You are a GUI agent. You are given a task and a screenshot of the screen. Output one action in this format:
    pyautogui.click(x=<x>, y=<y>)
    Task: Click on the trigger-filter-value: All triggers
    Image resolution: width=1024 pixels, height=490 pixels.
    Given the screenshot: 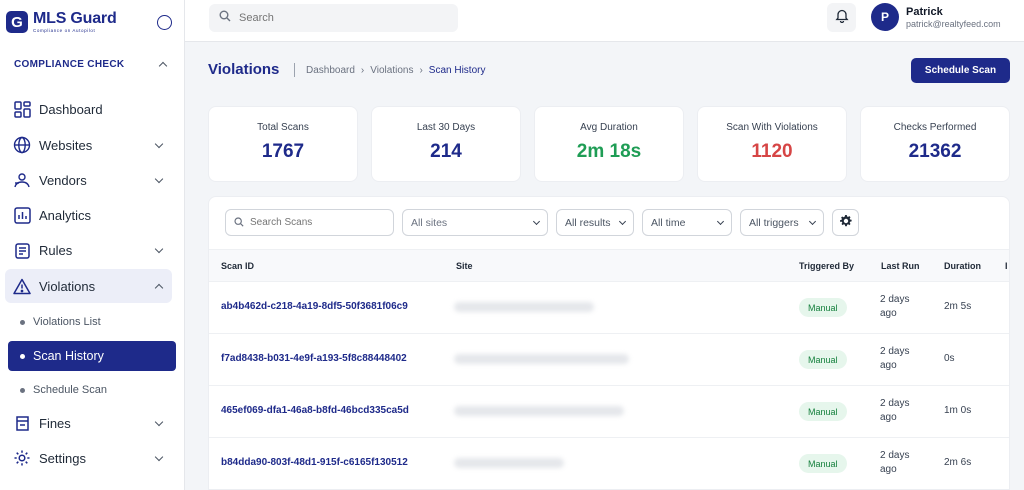 What is the action you would take?
    pyautogui.click(x=774, y=222)
    